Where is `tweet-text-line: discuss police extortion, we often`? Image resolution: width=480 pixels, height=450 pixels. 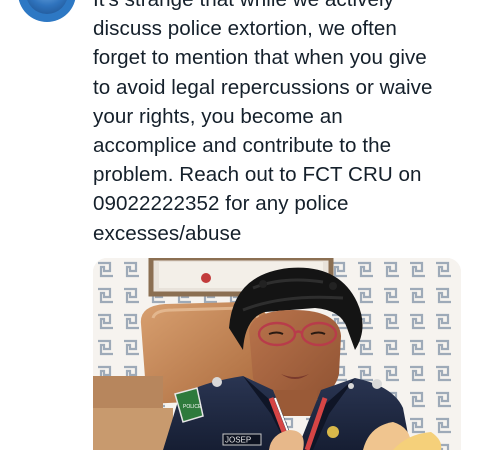
tweet-text-line: discuss police extortion, we often is located at coordinates (245, 29).